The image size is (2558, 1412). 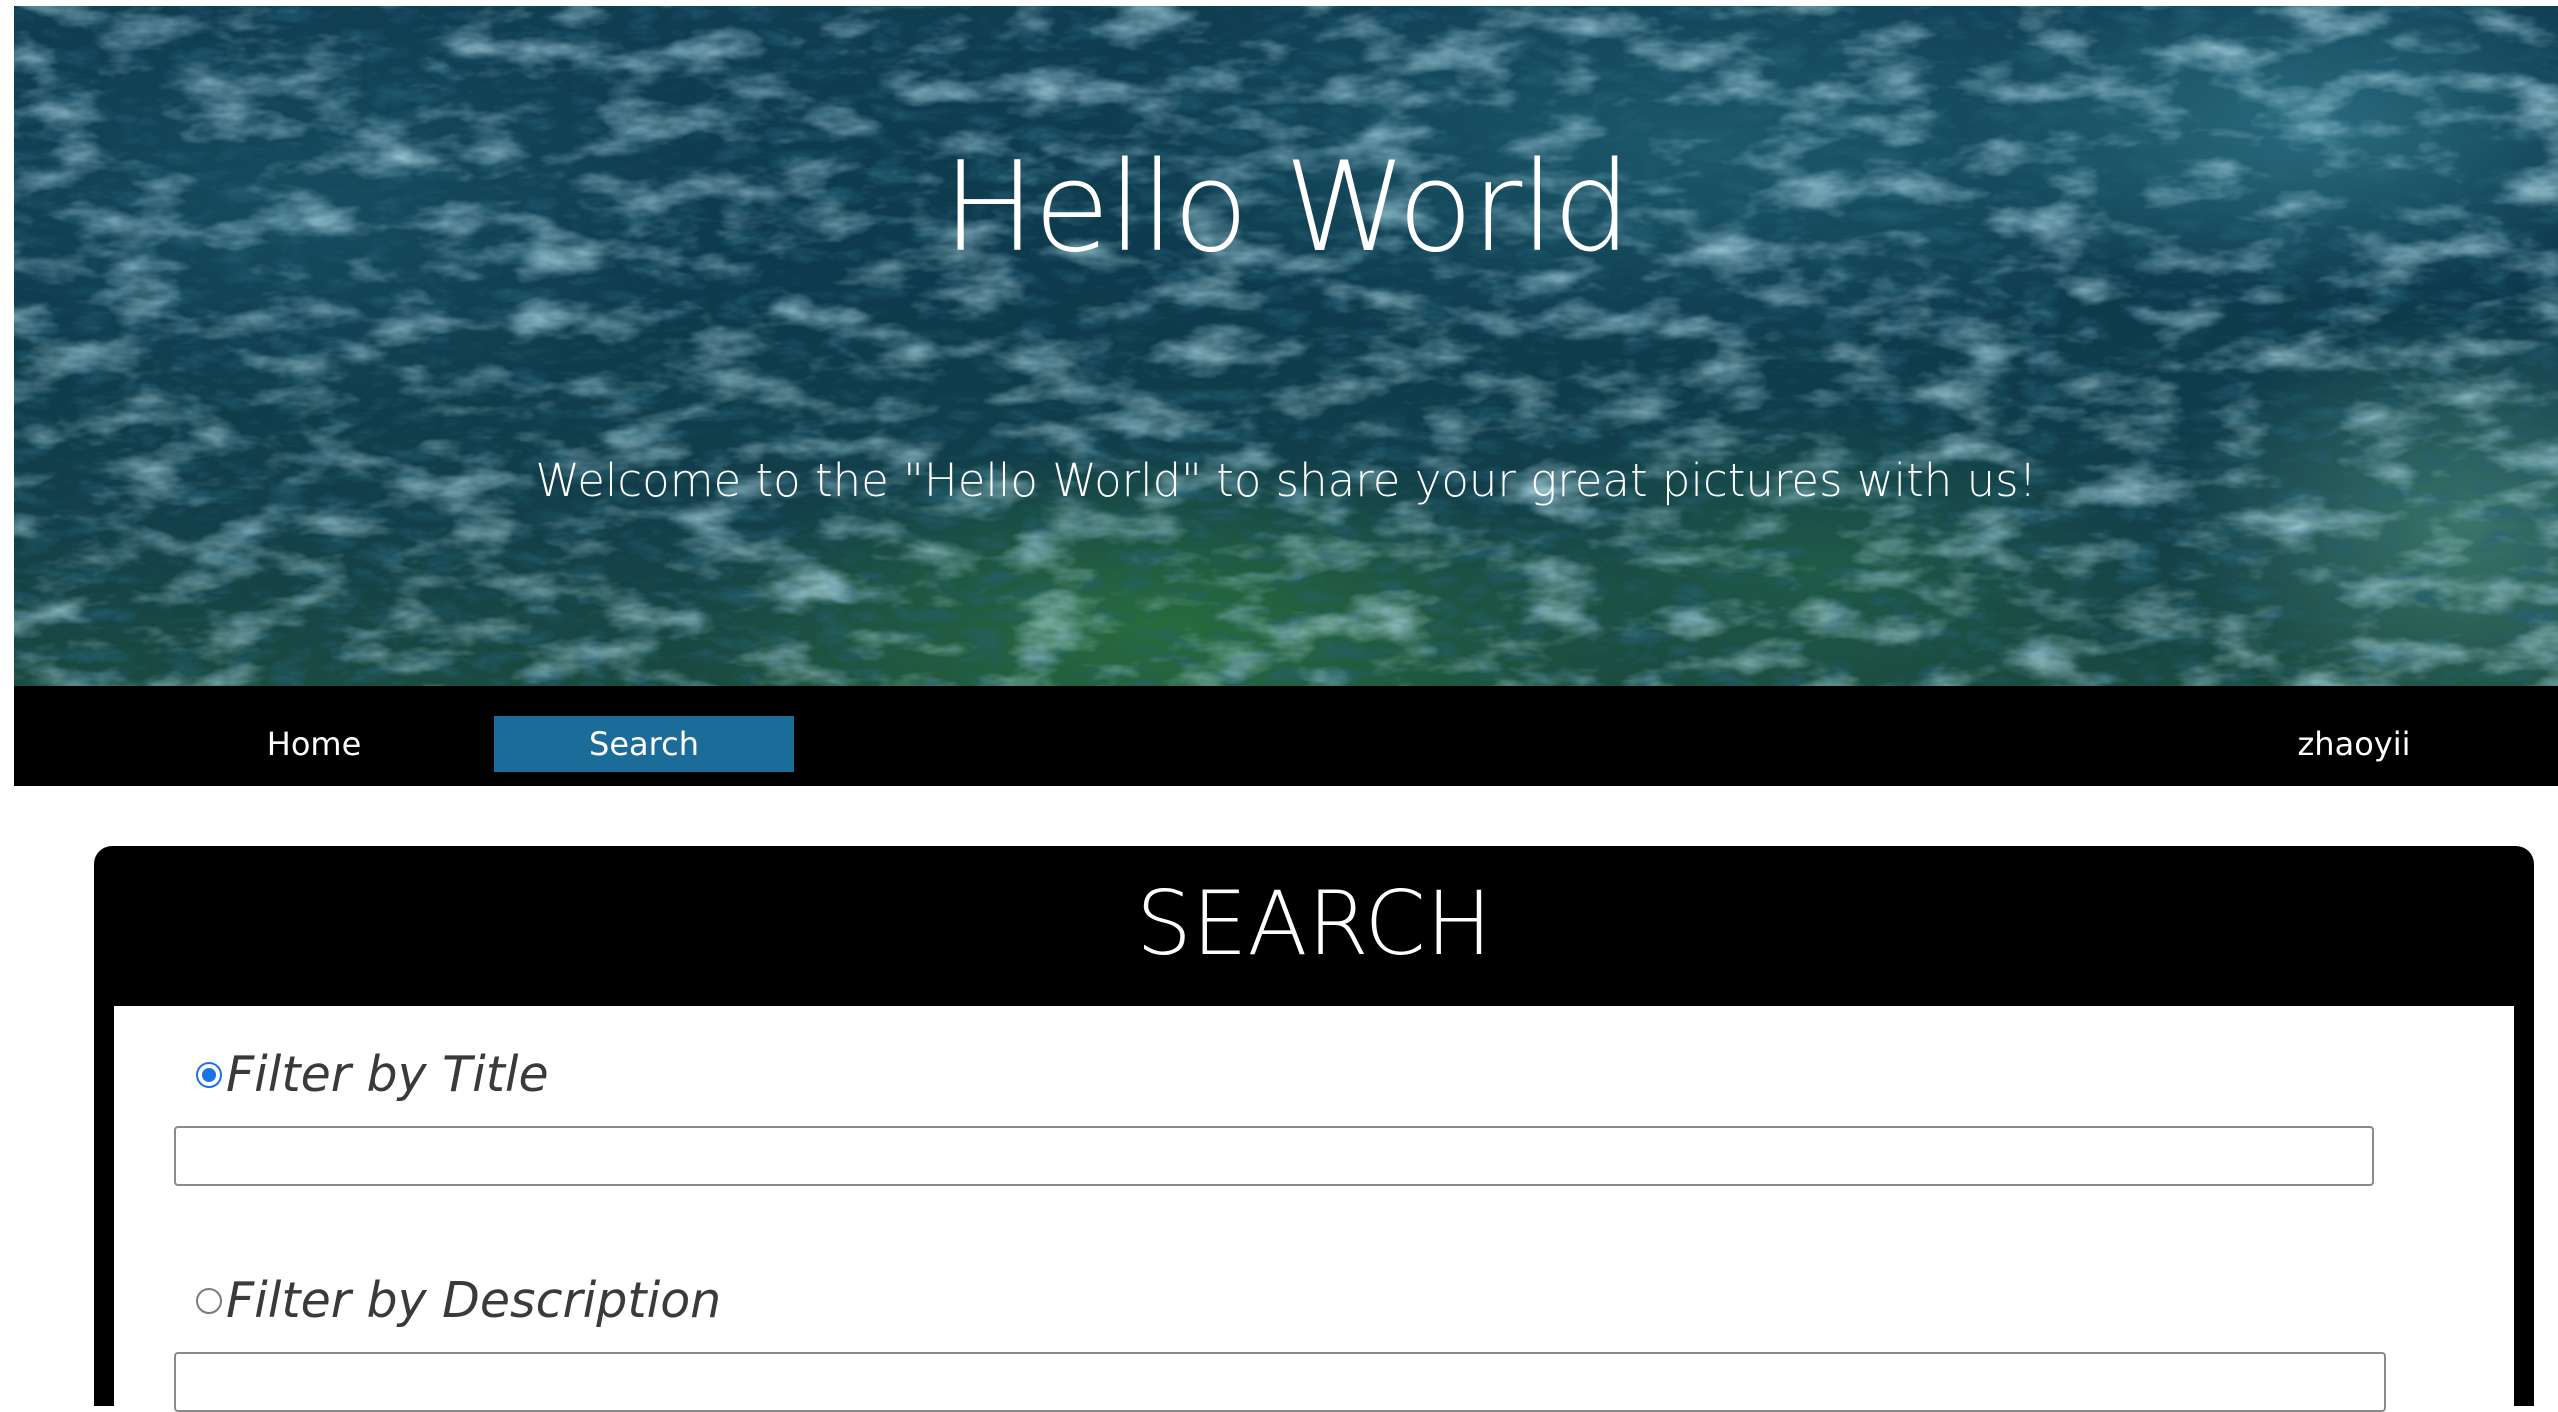 I want to click on nav-search-link: Search, so click(x=644, y=744).